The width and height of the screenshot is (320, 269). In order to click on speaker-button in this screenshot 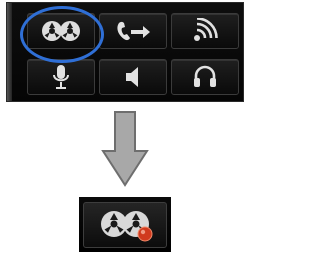, I will do `click(133, 77)`.